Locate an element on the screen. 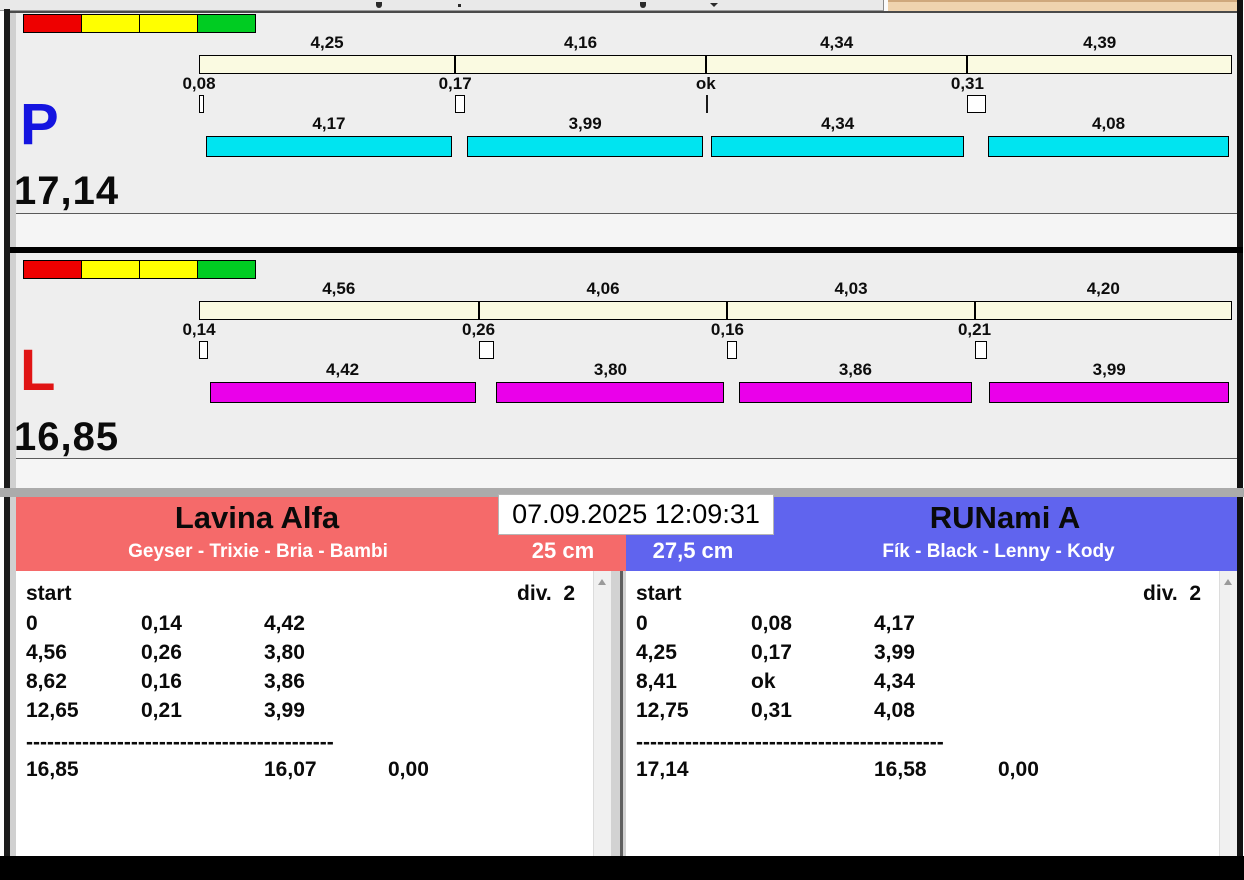 Image resolution: width=1244 pixels, height=880 pixels. split-row: 0 0,14 4,42 is located at coordinates (313, 624).